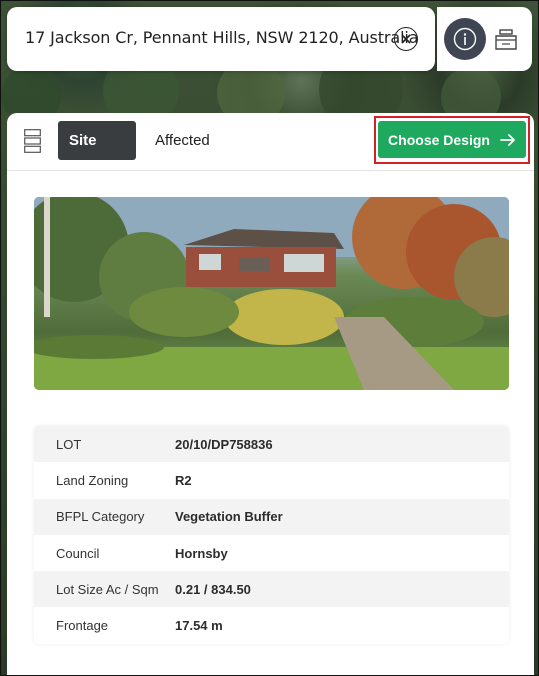 This screenshot has width=539, height=676. What do you see at coordinates (199, 626) in the screenshot?
I see `property-value: 17.54 m` at bounding box center [199, 626].